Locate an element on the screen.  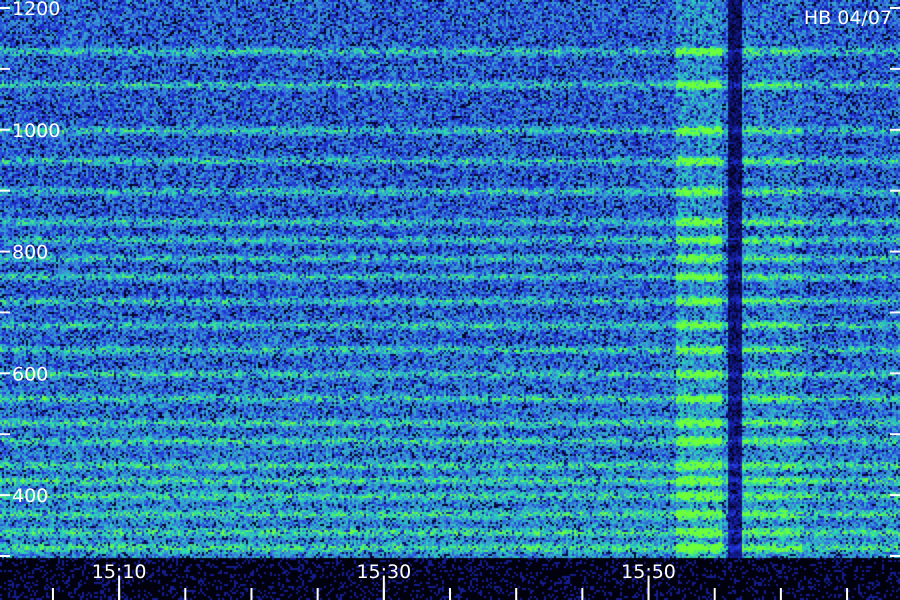
station-label: HB 04/07 is located at coordinates (848, 18).